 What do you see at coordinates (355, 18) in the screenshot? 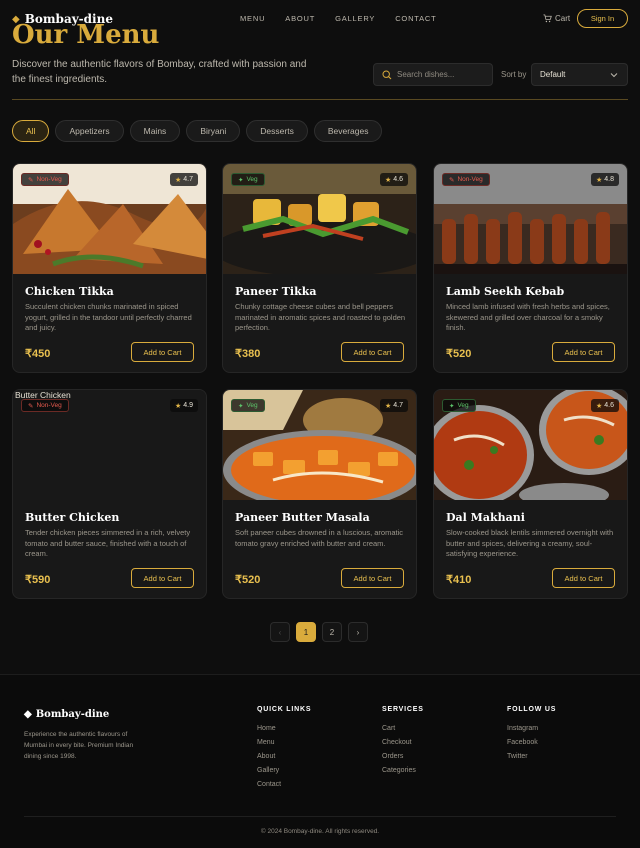
I see `nav-item-gallery: GALLERY` at bounding box center [355, 18].